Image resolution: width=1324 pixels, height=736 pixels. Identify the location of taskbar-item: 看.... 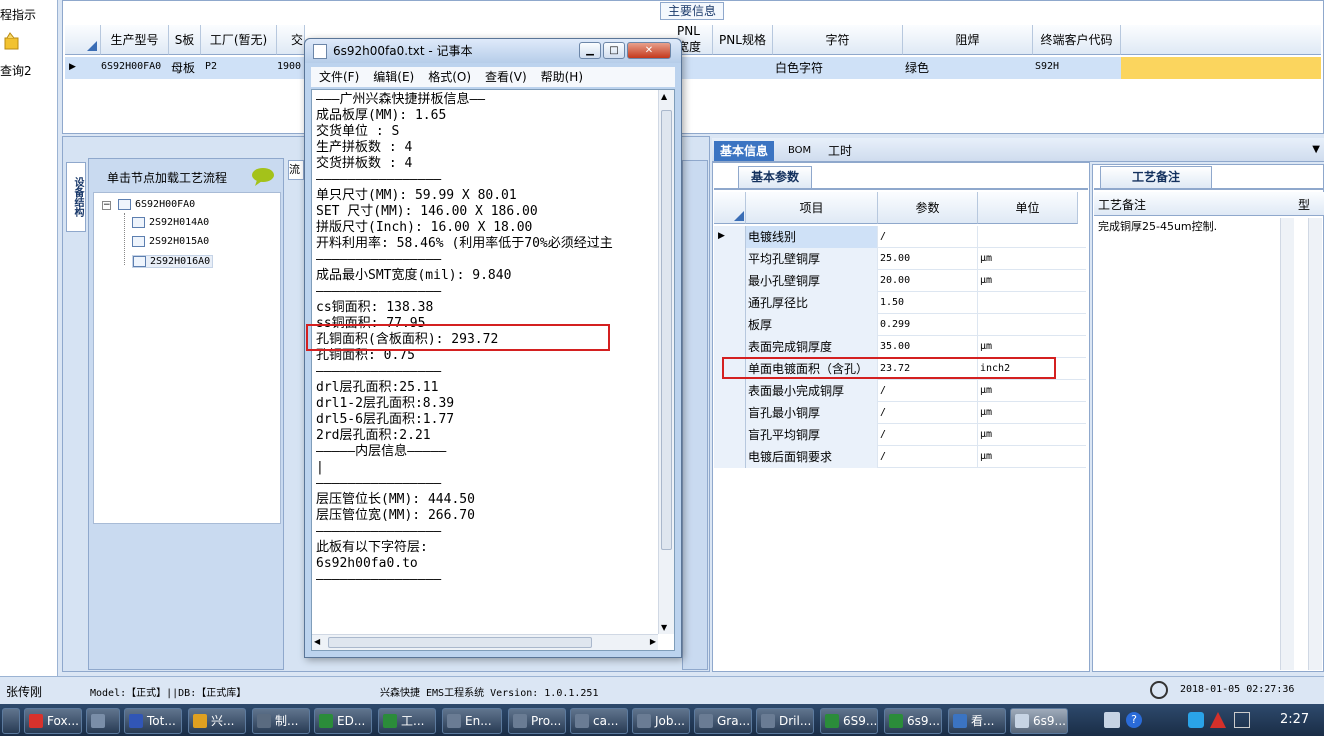
(977, 721).